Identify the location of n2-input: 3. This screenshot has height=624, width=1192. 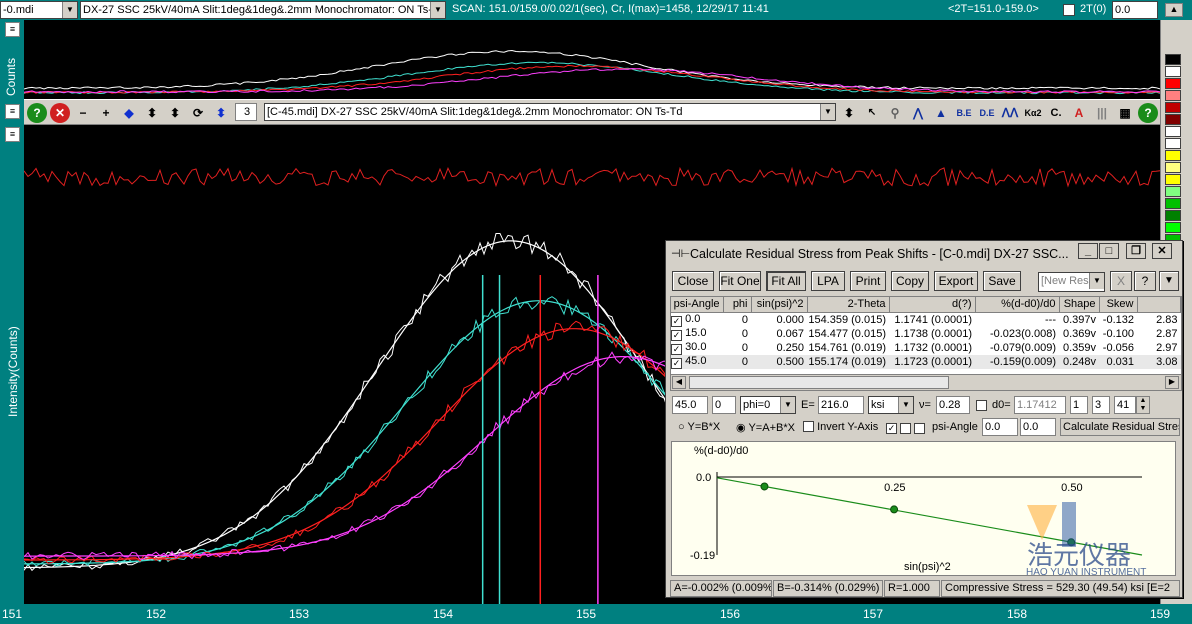
(1101, 405).